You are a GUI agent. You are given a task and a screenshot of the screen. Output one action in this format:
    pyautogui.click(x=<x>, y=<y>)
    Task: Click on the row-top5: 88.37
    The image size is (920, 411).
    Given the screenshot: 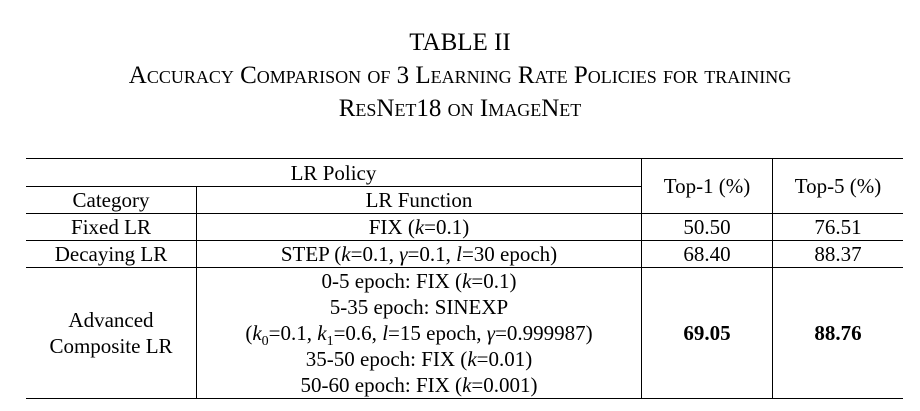 What is the action you would take?
    pyautogui.click(x=837, y=254)
    